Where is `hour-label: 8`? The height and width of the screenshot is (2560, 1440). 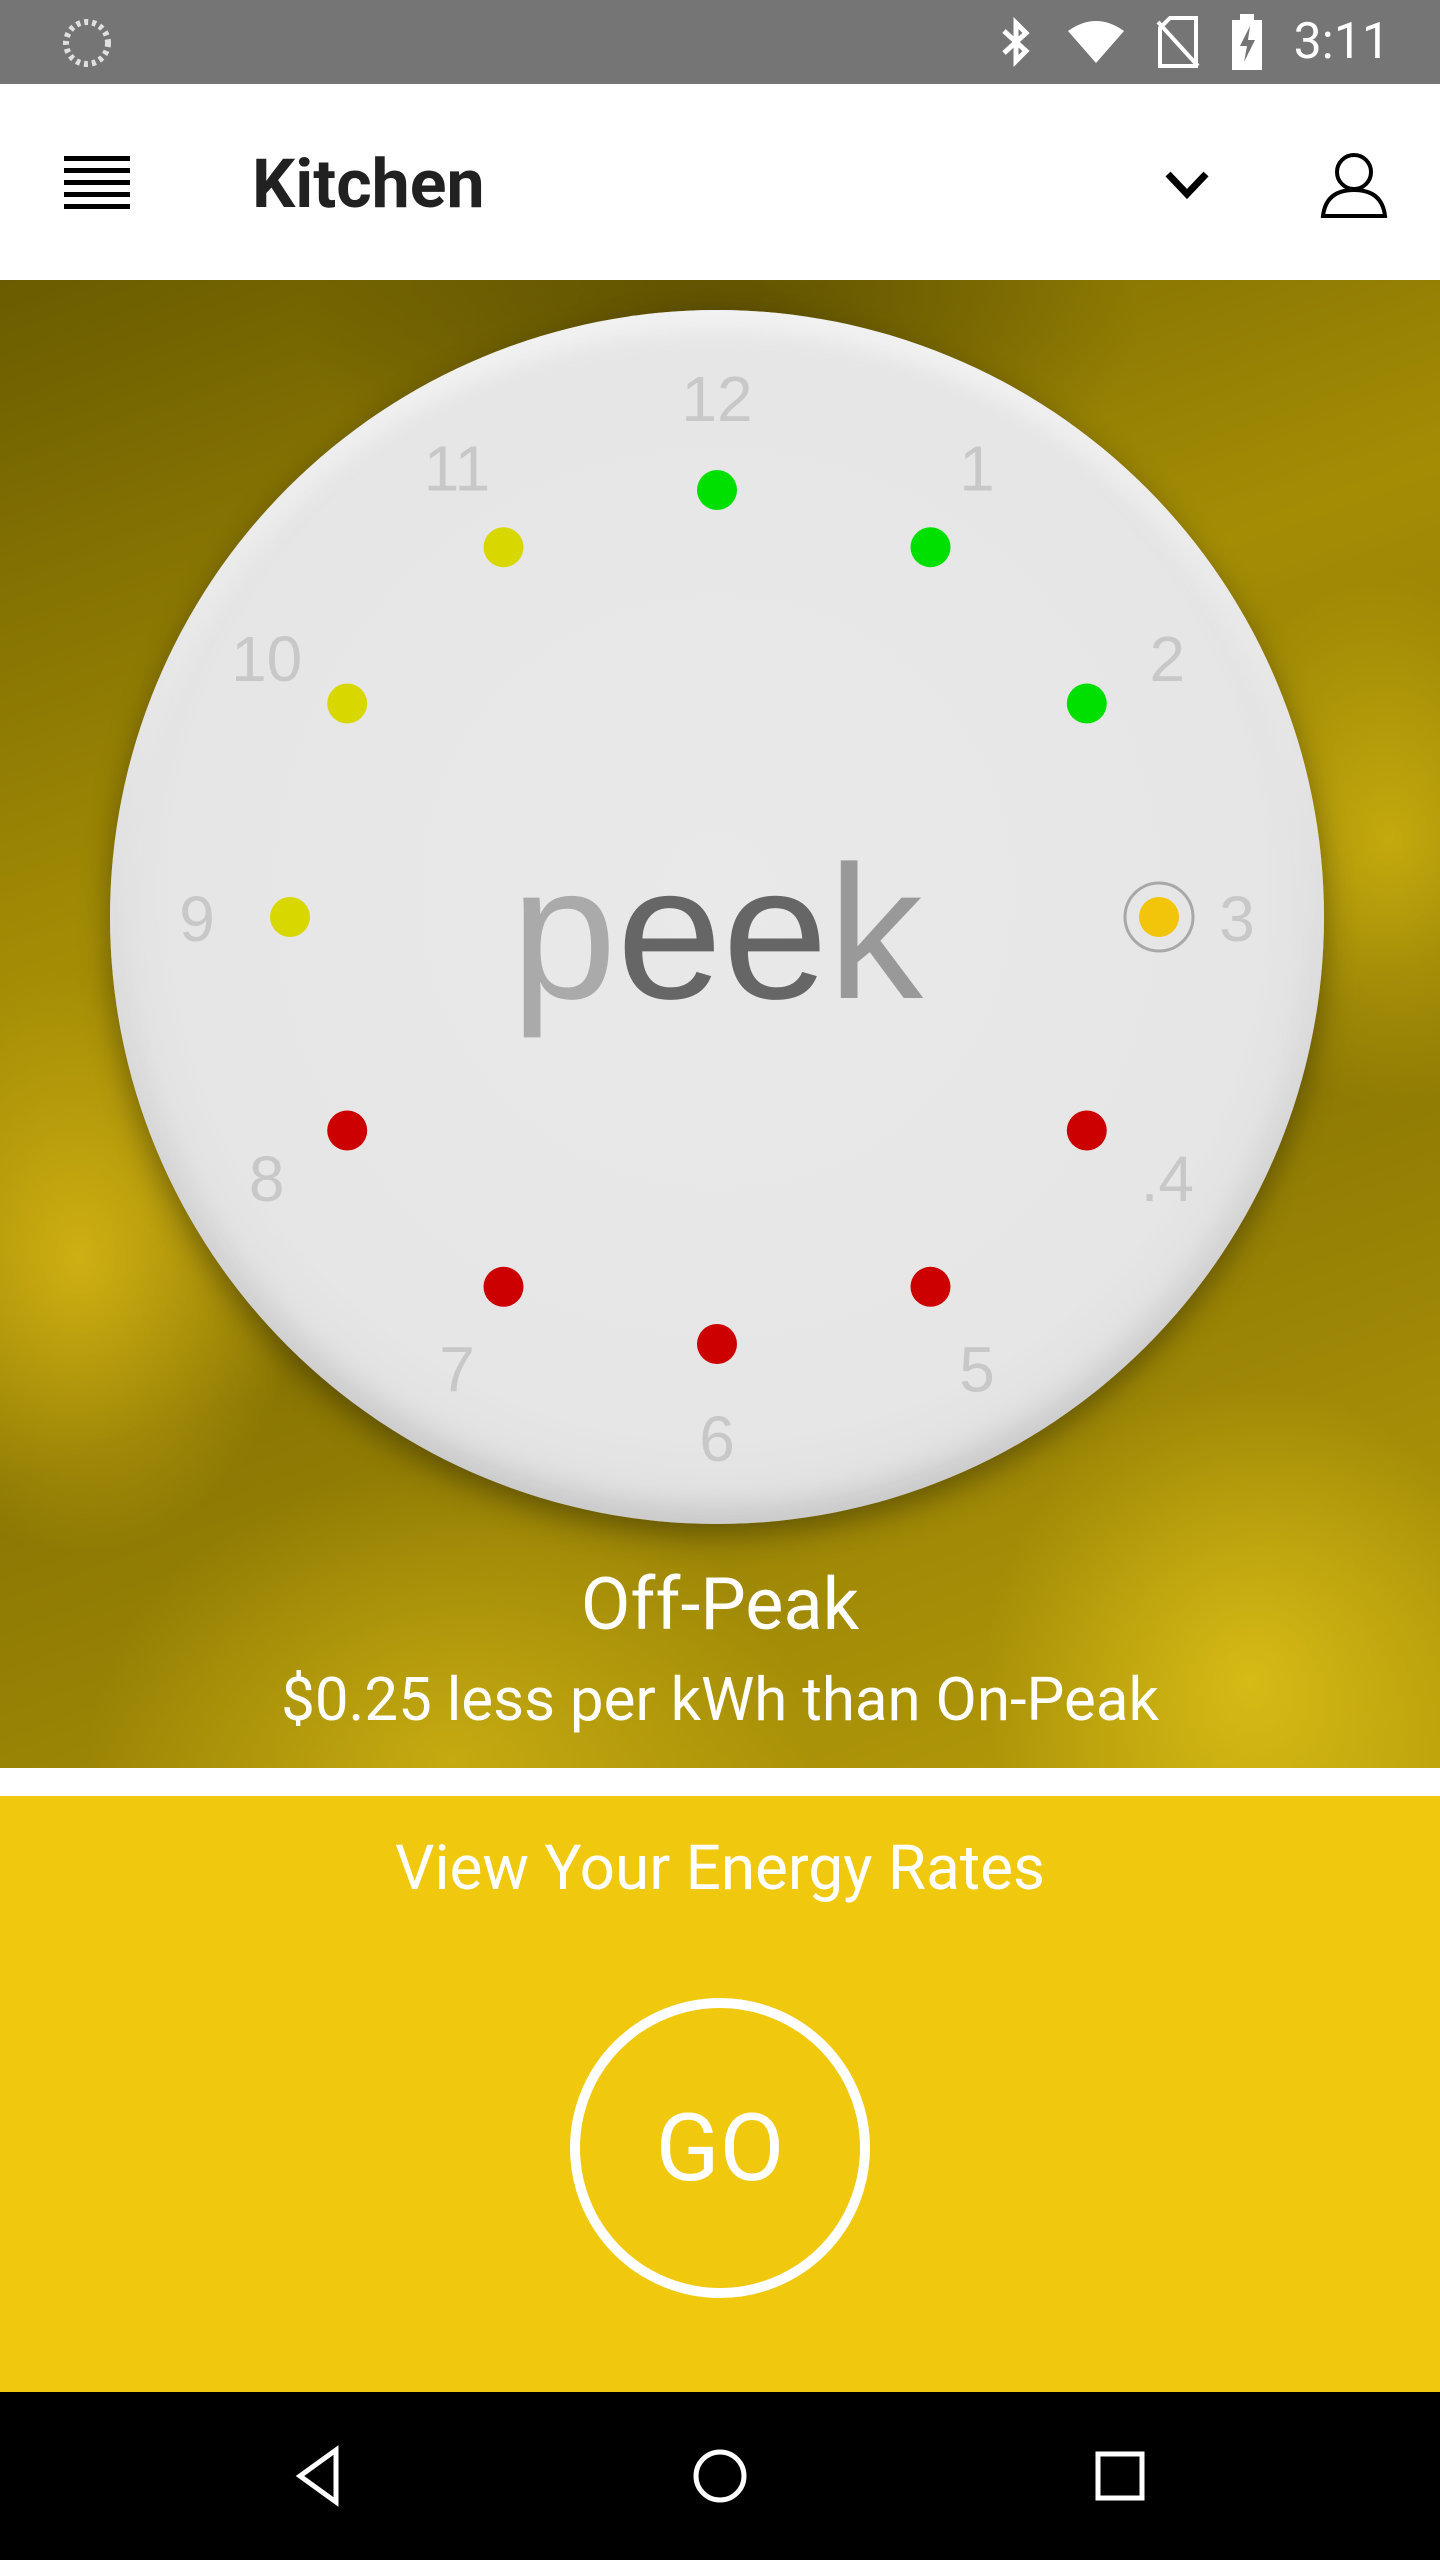
hour-label: 8 is located at coordinates (267, 1179).